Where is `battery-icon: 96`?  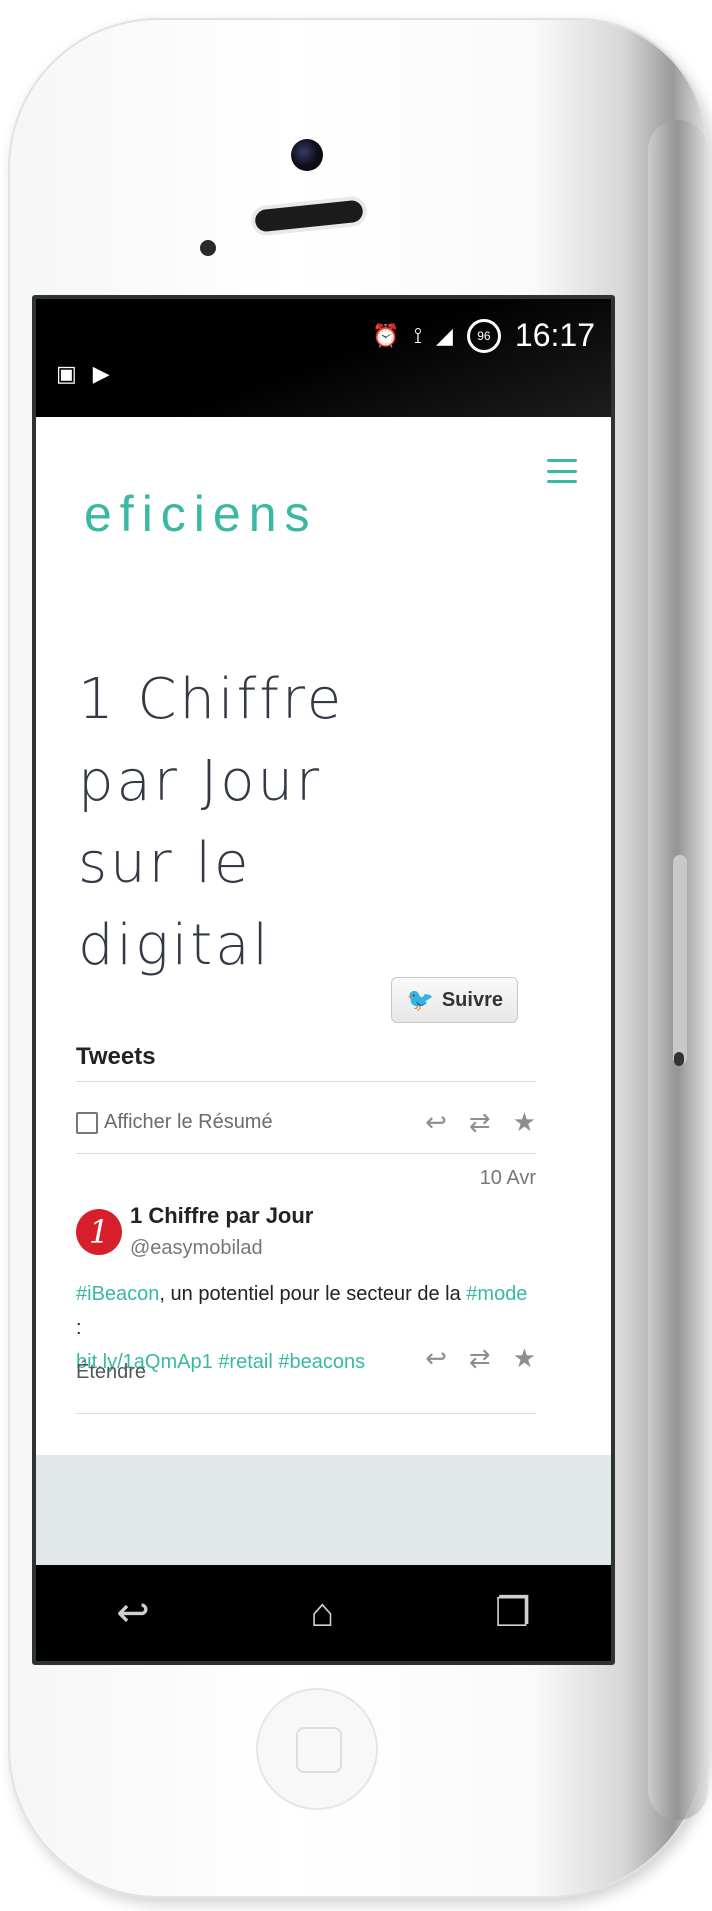 battery-icon: 96 is located at coordinates (483, 335).